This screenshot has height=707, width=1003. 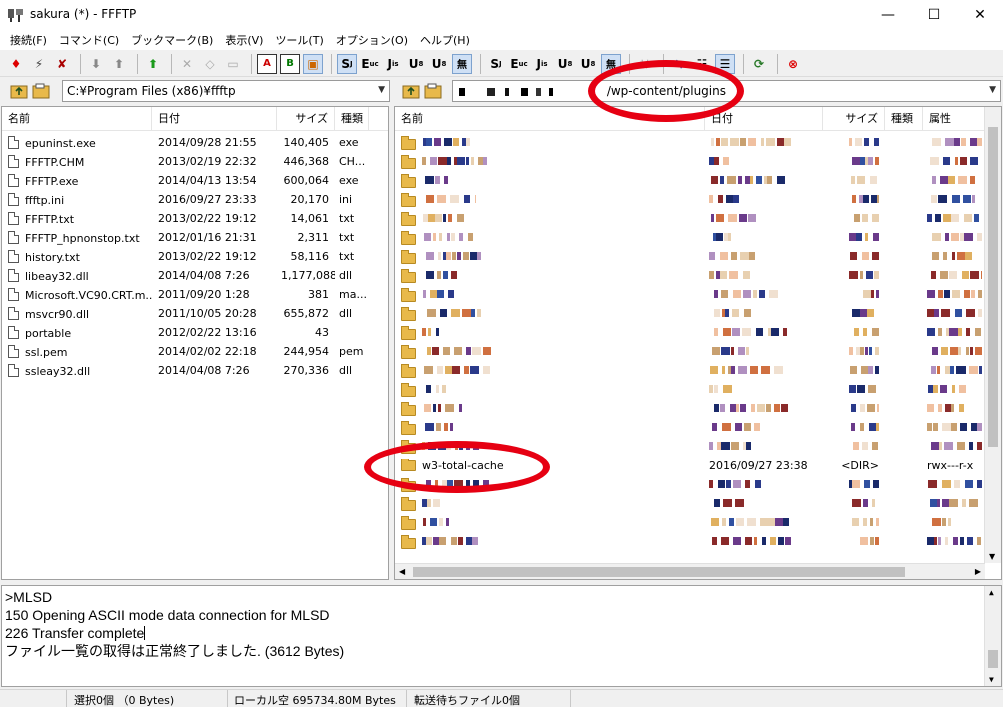 I want to click on remote-vertical-scrollbar: ▼, so click(x=992, y=335).